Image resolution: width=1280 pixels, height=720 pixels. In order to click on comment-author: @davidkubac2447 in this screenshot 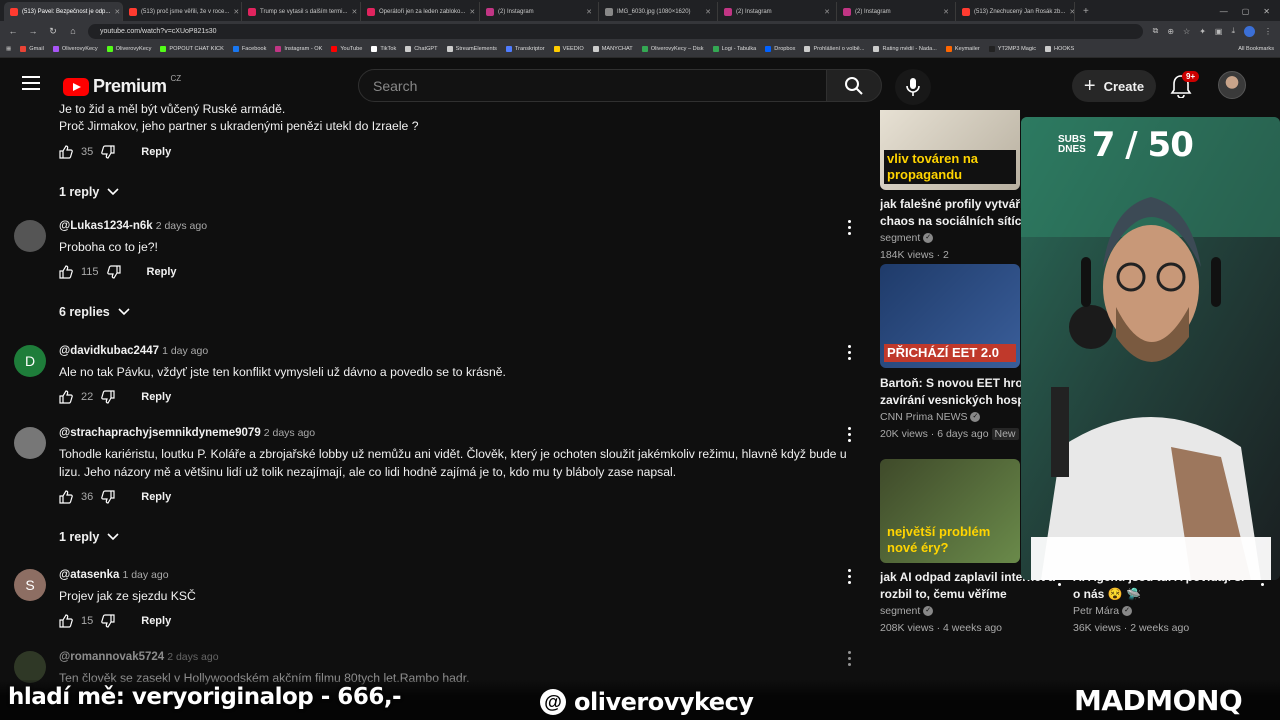, I will do `click(109, 351)`.